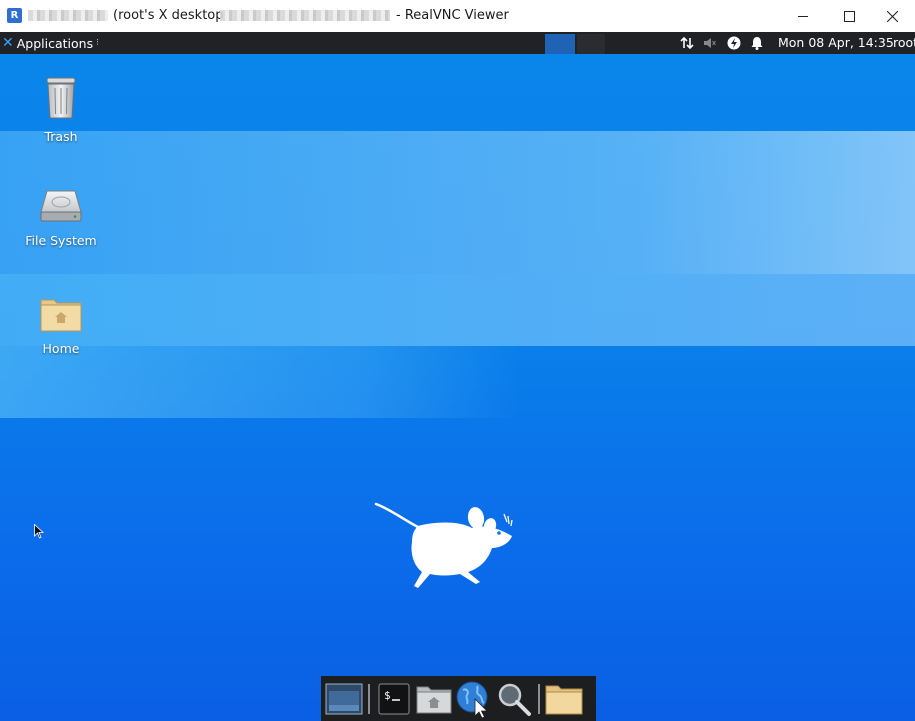 This screenshot has width=915, height=721. Describe the element at coordinates (687, 43) in the screenshot. I see `network-icon` at that location.